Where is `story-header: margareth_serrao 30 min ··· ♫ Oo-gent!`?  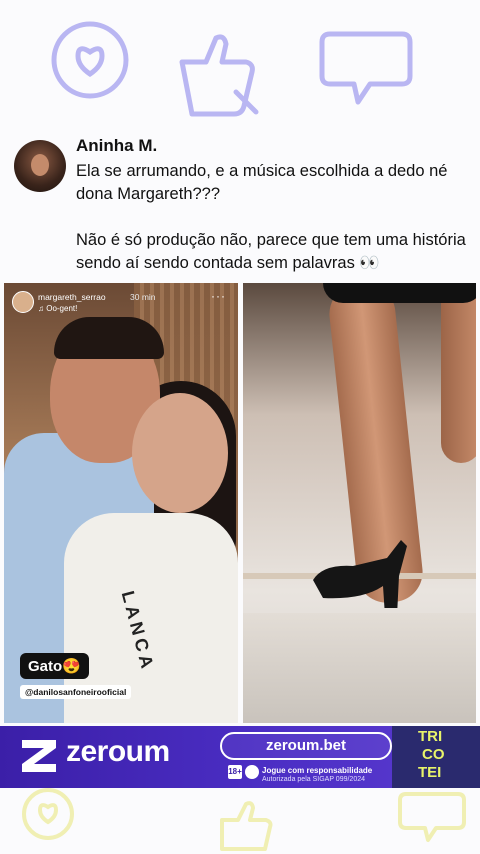
story-header: margareth_serrao 30 min ··· ♫ Oo-gent! is located at coordinates (121, 305).